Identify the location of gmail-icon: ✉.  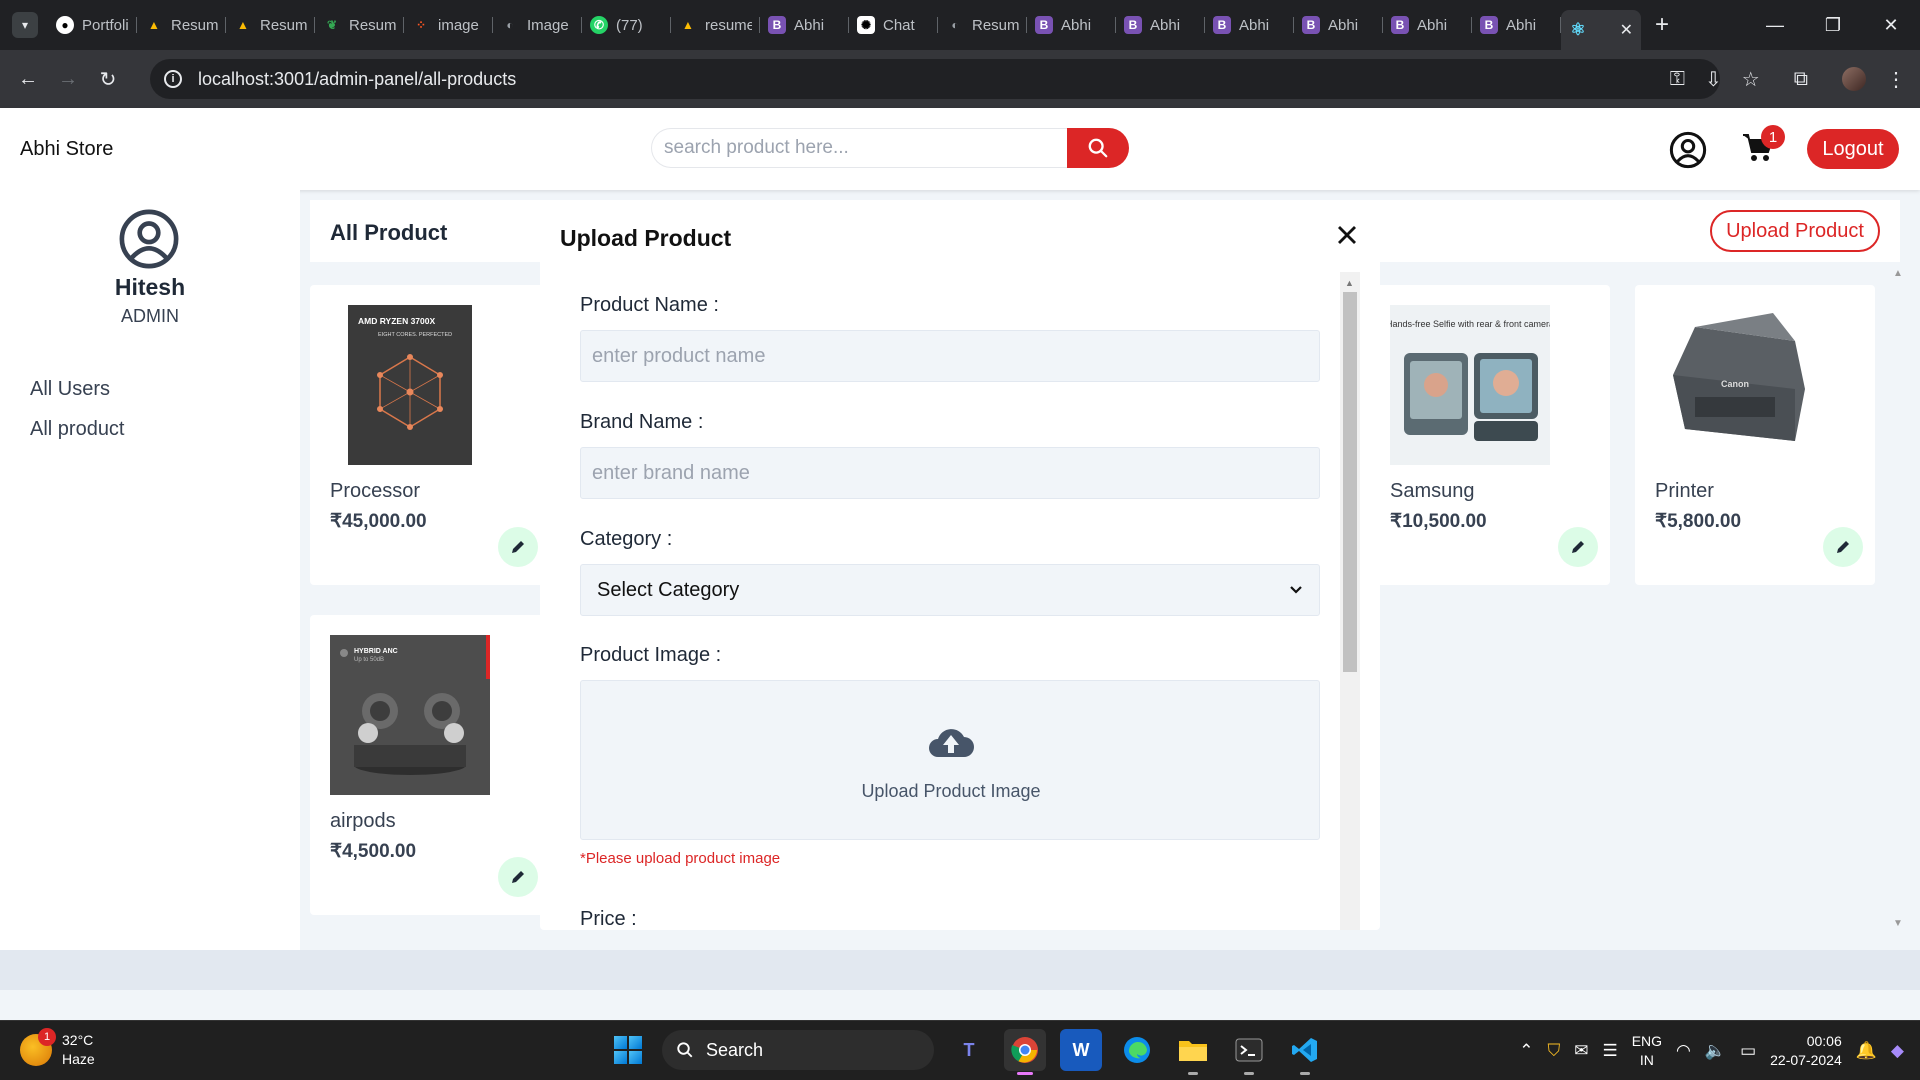
(1581, 1051).